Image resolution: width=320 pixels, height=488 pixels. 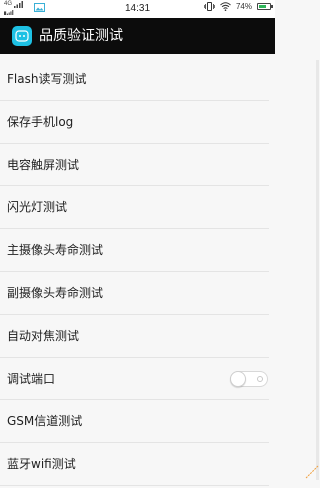 I want to click on page-title: 品质验证测试, so click(x=81, y=36).